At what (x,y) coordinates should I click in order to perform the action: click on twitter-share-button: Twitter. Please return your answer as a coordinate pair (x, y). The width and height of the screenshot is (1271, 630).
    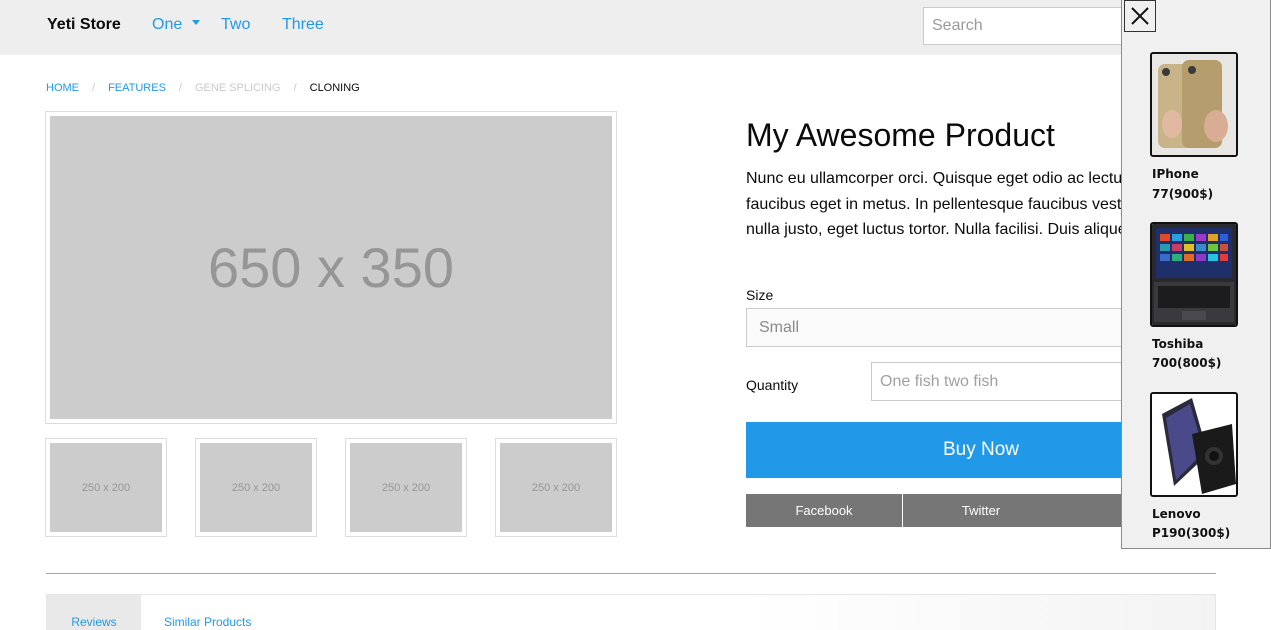
    Looking at the image, I should click on (981, 510).